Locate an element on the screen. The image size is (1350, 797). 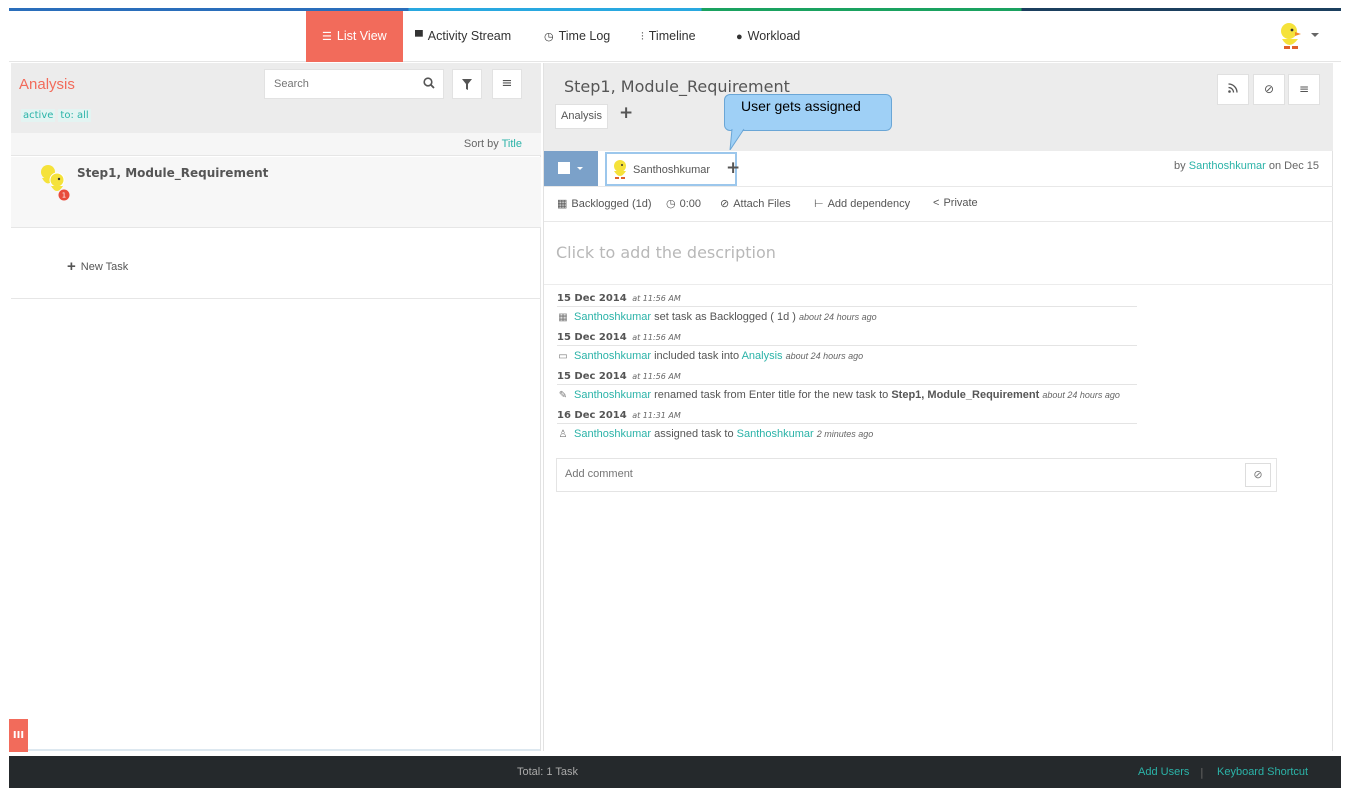
created-by: by Santhoshkumar on Dec 15 is located at coordinates (1246, 166).